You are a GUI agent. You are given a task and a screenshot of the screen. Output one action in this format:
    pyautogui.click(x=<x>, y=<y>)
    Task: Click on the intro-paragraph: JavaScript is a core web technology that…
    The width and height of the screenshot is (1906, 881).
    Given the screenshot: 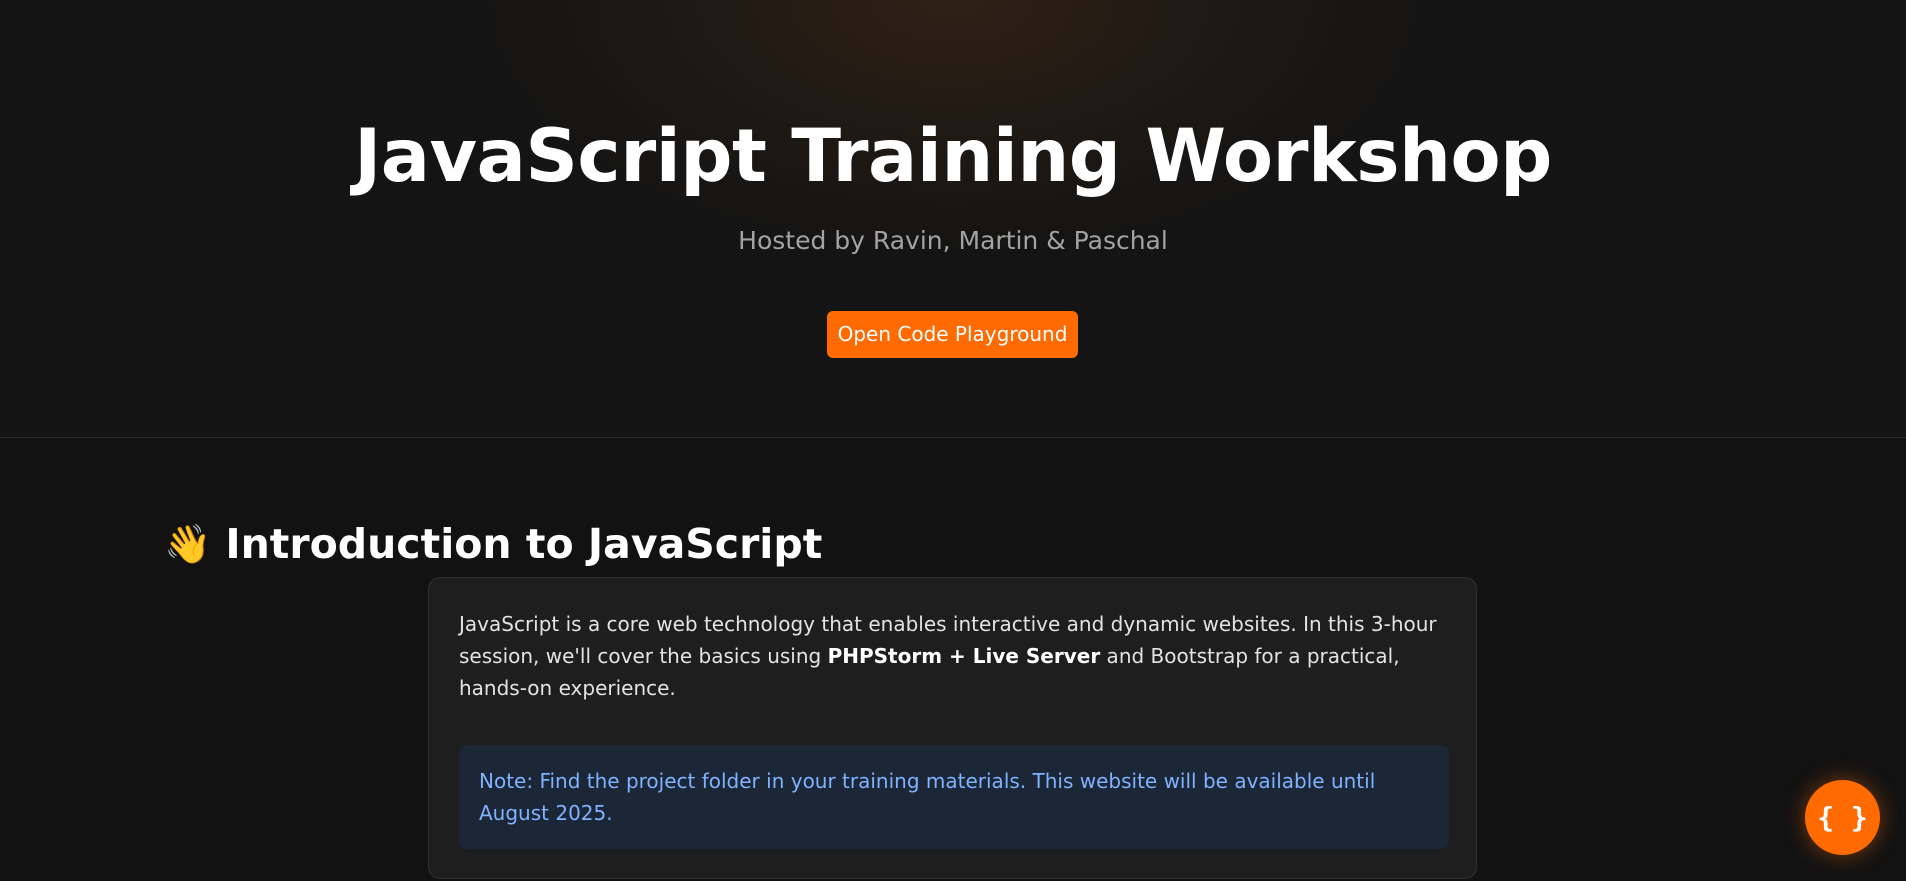 What is the action you would take?
    pyautogui.click(x=954, y=656)
    